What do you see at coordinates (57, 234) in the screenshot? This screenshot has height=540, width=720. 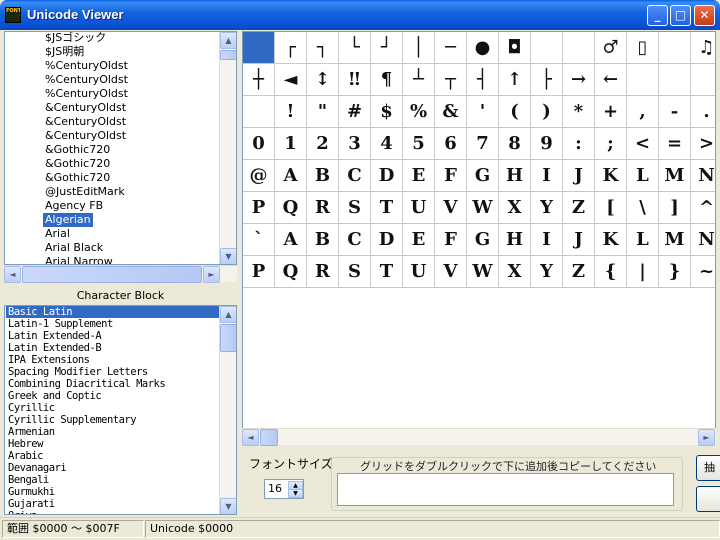 I see `font-list-item: Arial` at bounding box center [57, 234].